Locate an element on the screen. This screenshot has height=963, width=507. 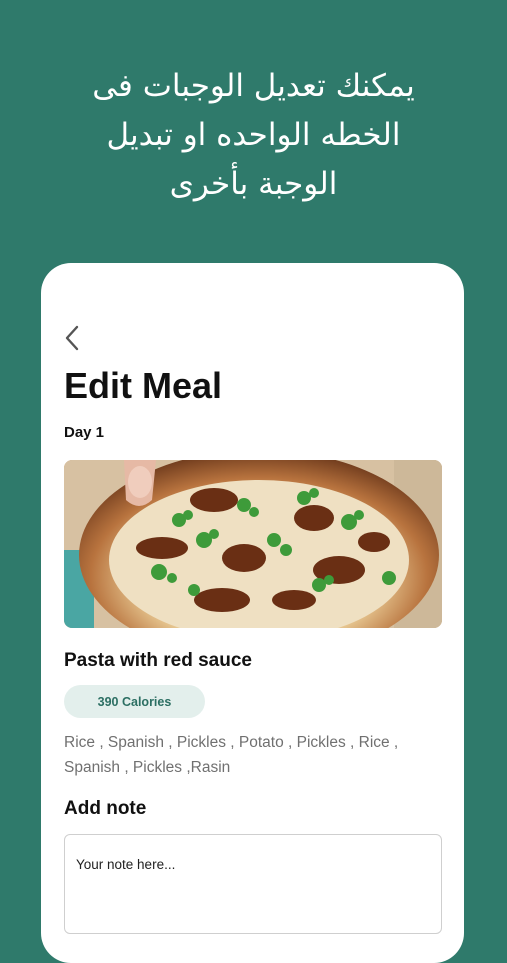
chevron-left-icon is located at coordinates (72, 338).